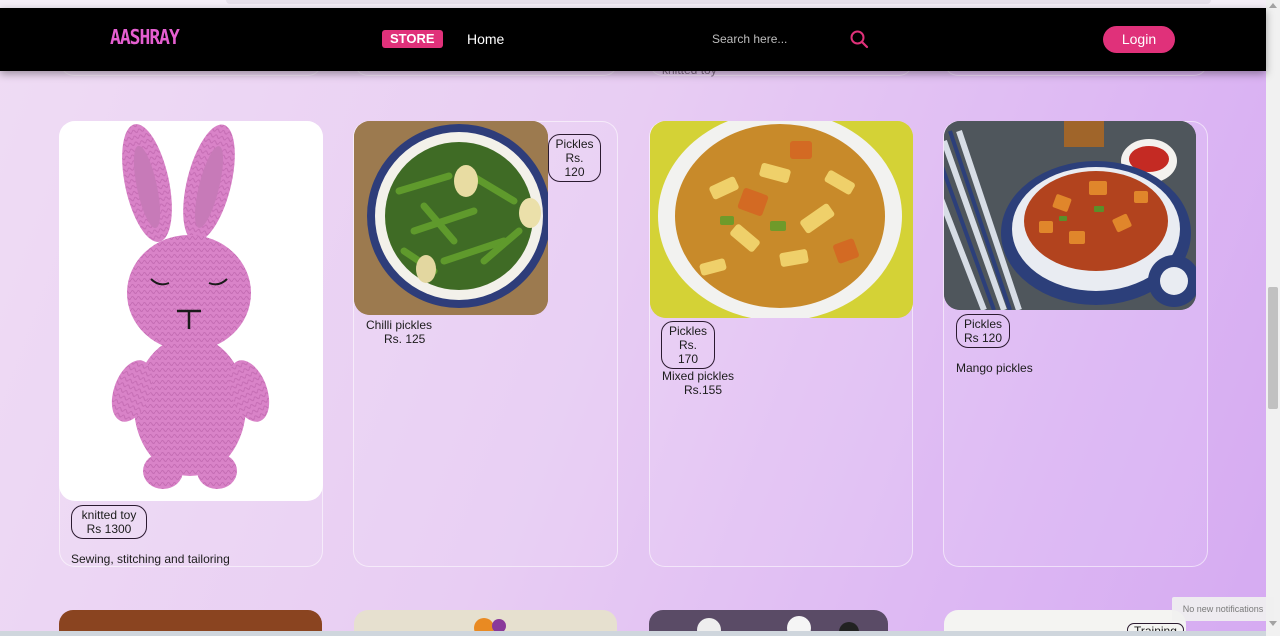 The height and width of the screenshot is (636, 1280). I want to click on knitted-toy-image, so click(191, 311).